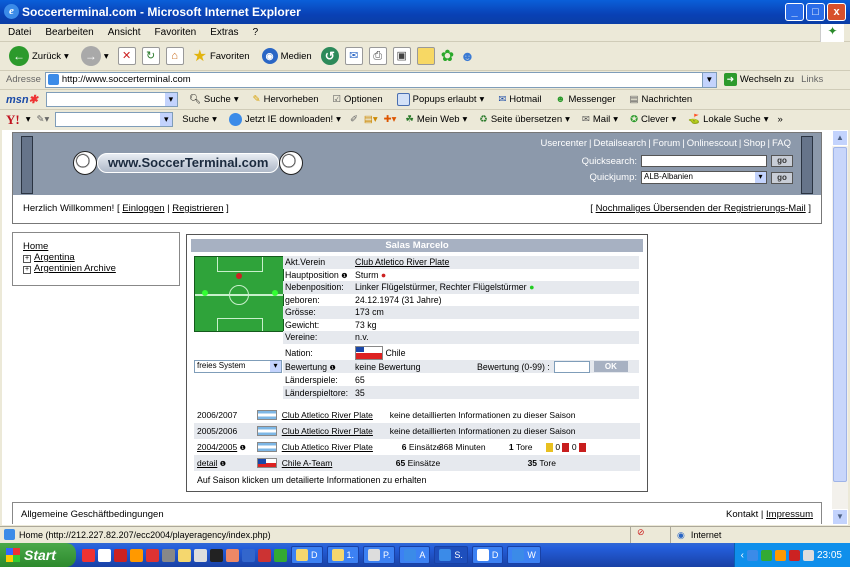 This screenshot has height=567, width=850. I want to click on nav-item-argentina: Argentina, so click(54, 257).